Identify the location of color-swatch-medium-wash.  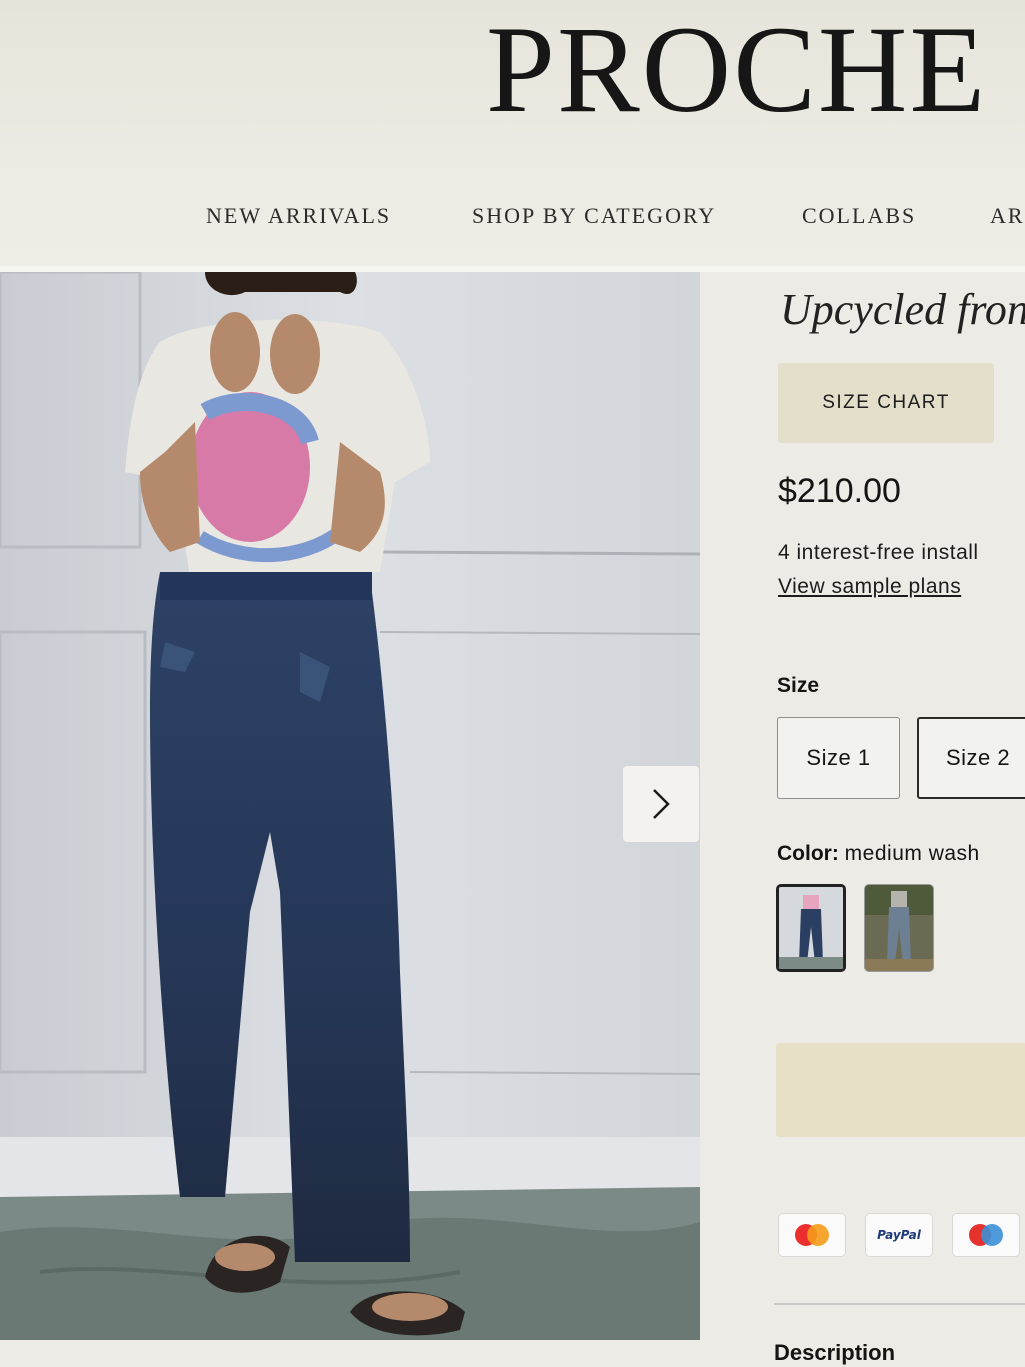
(811, 928).